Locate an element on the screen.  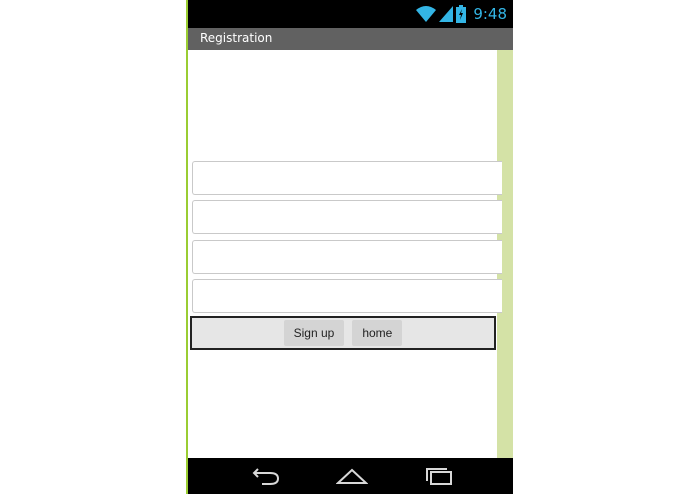
wifi-icon is located at coordinates (426, 14).